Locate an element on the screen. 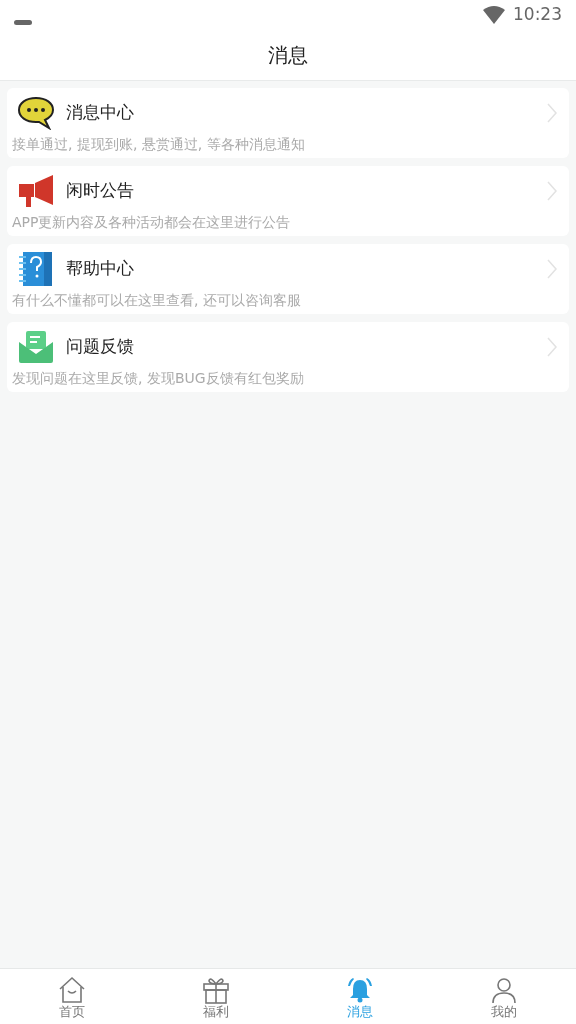 The height and width of the screenshot is (1024, 576). status-time: 10:23 is located at coordinates (537, 15).